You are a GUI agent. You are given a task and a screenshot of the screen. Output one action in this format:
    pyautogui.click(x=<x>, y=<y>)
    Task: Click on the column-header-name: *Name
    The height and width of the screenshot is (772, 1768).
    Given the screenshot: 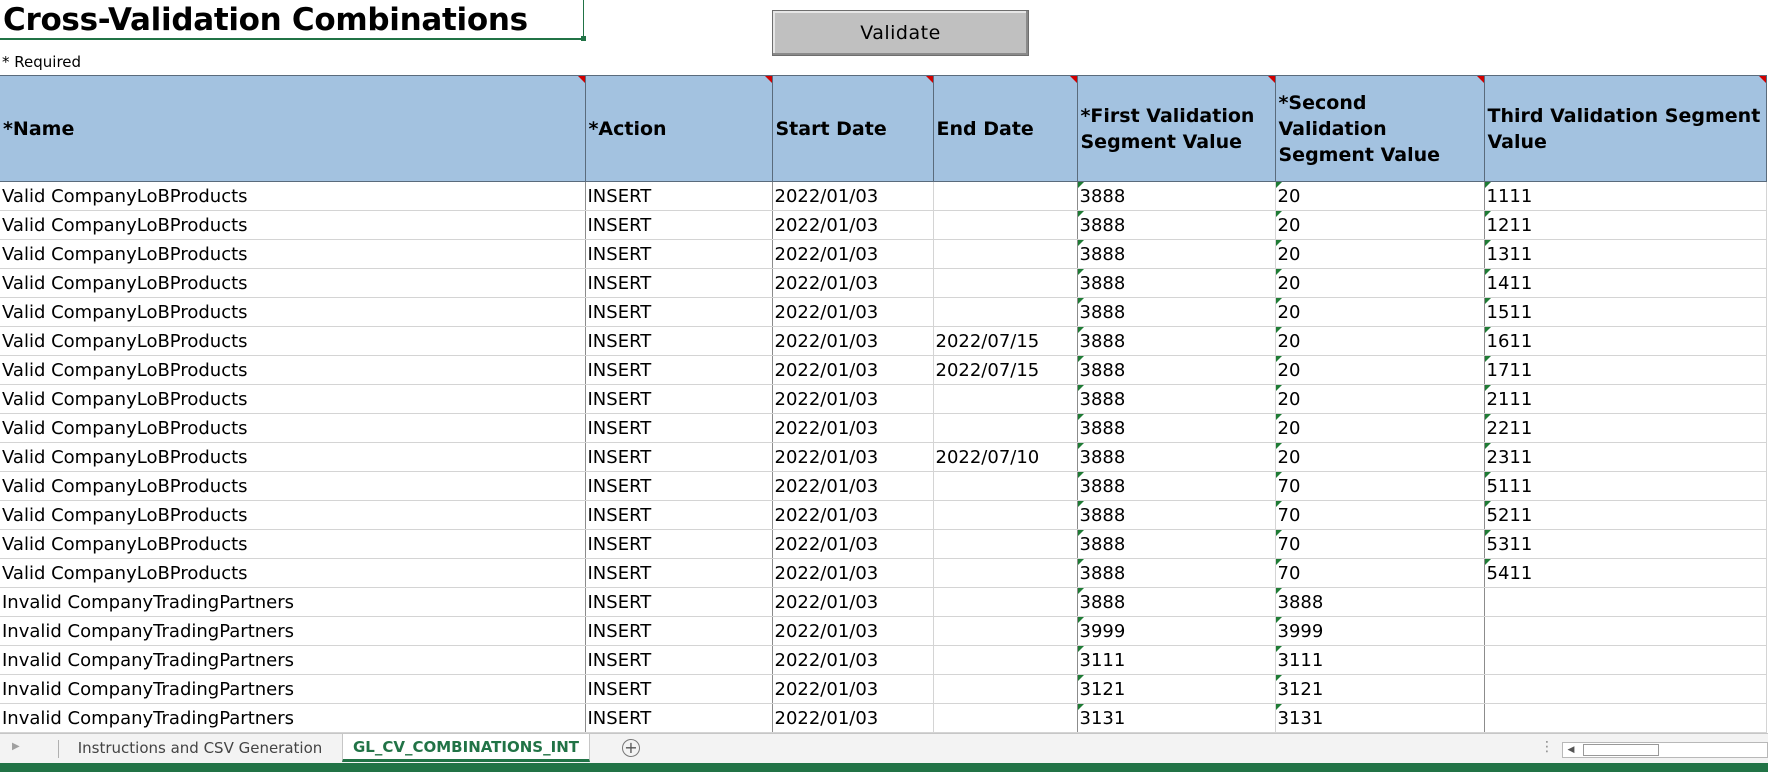 What is the action you would take?
    pyautogui.click(x=293, y=128)
    